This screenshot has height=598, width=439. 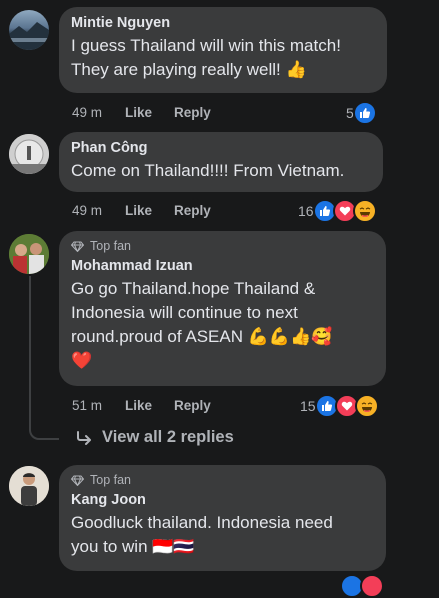 What do you see at coordinates (221, 148) in the screenshot?
I see `comment-author: Phan Công` at bounding box center [221, 148].